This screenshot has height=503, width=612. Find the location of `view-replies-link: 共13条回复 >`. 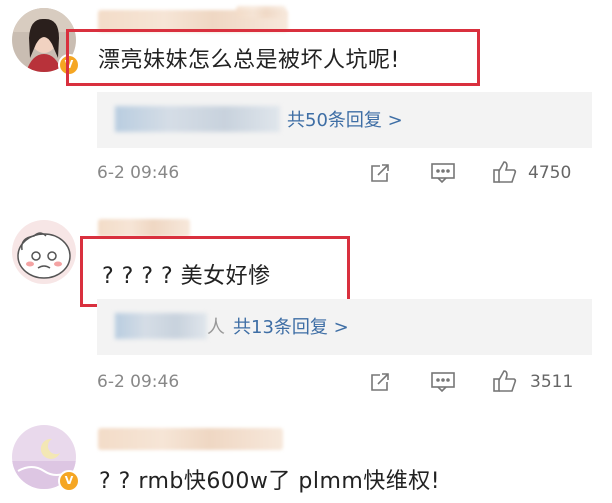

view-replies-link: 共13条回复 > is located at coordinates (291, 326).